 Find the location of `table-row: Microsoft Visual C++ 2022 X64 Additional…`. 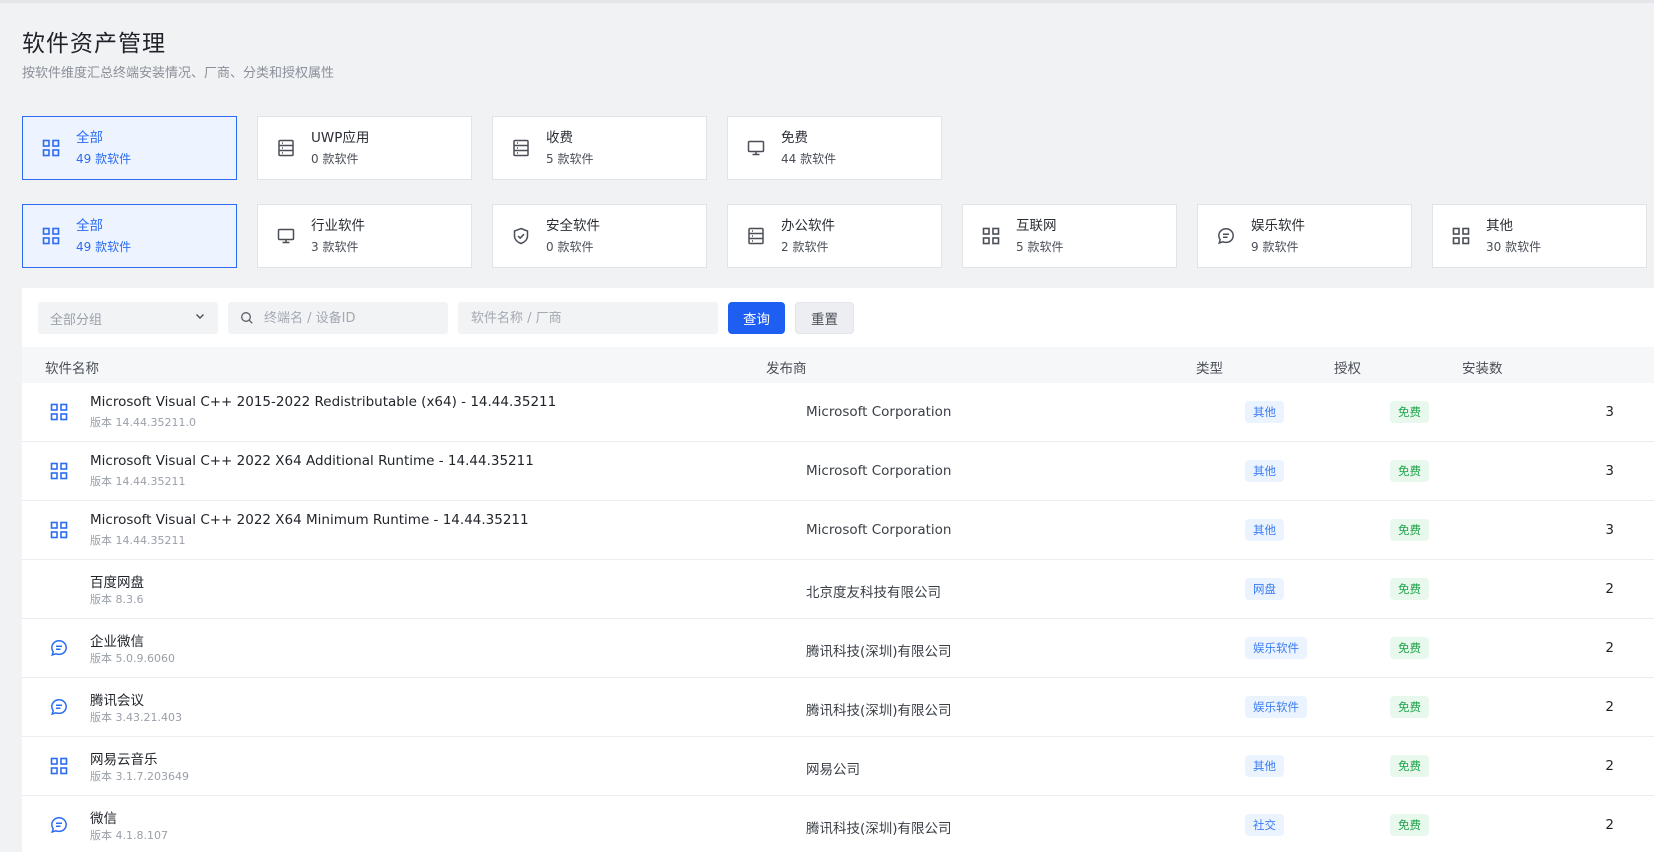

table-row: Microsoft Visual C++ 2022 X64 Additional… is located at coordinates (838, 471).